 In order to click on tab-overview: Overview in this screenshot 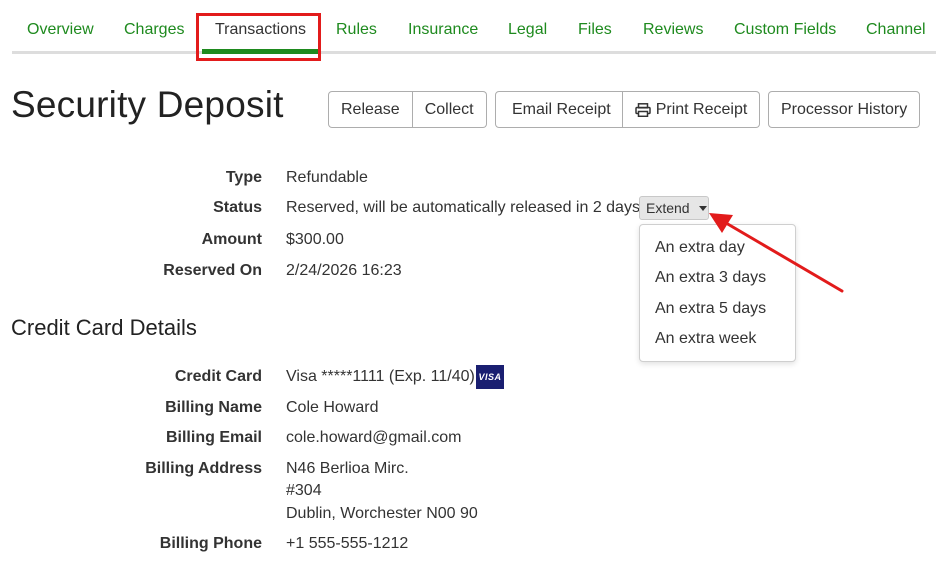, I will do `click(60, 30)`.